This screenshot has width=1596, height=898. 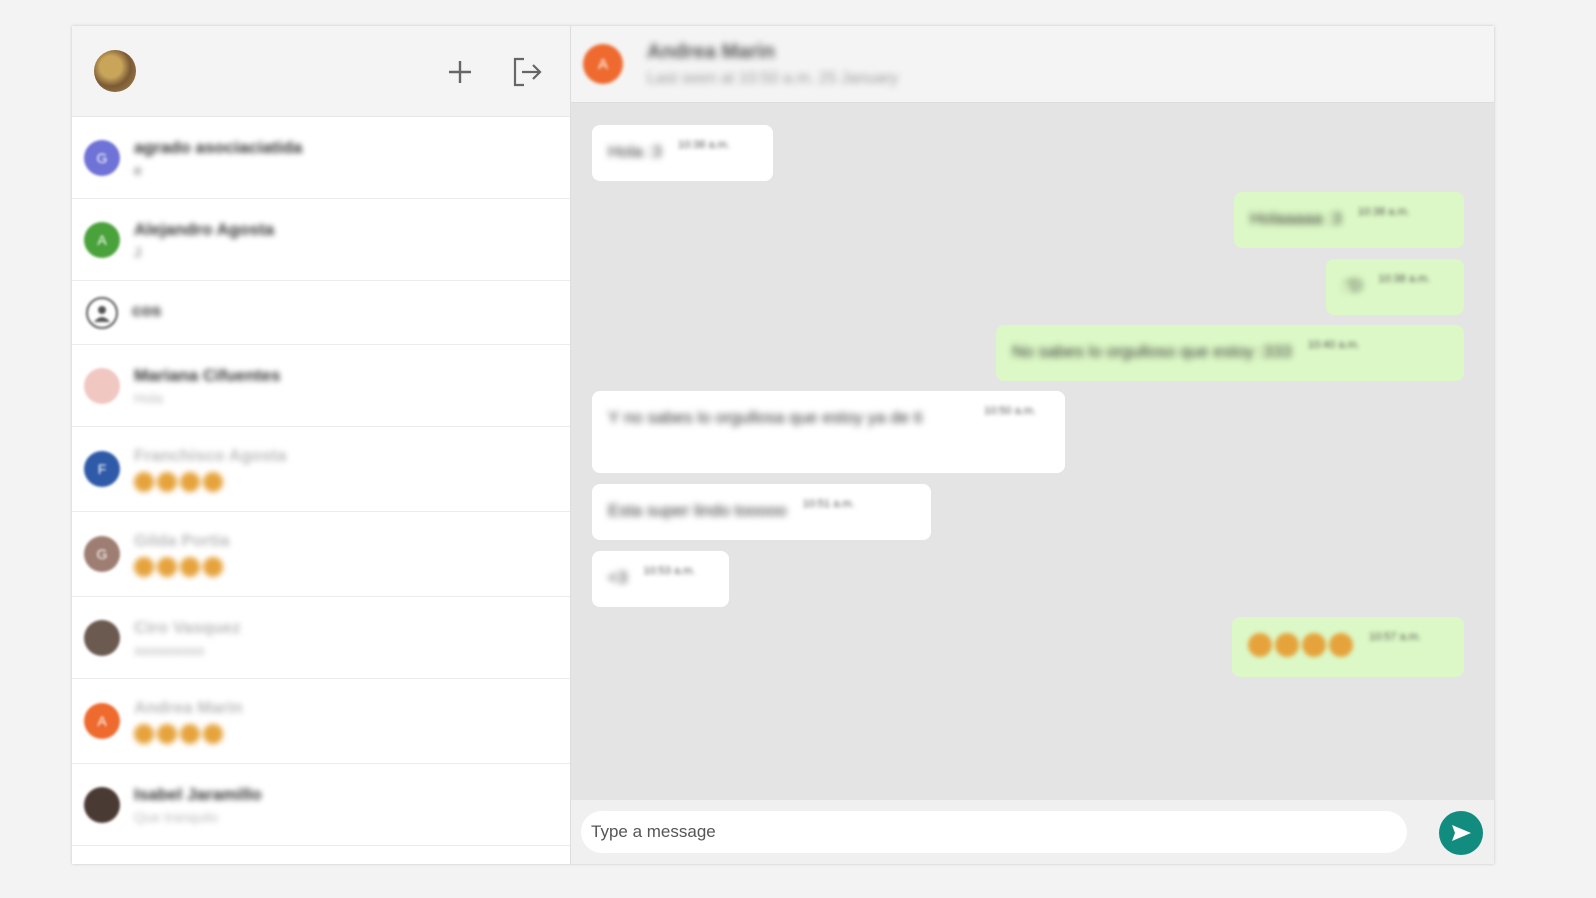 What do you see at coordinates (1152, 351) in the screenshot?
I see `message-text: No sabes lo orgulloso que estoy :333` at bounding box center [1152, 351].